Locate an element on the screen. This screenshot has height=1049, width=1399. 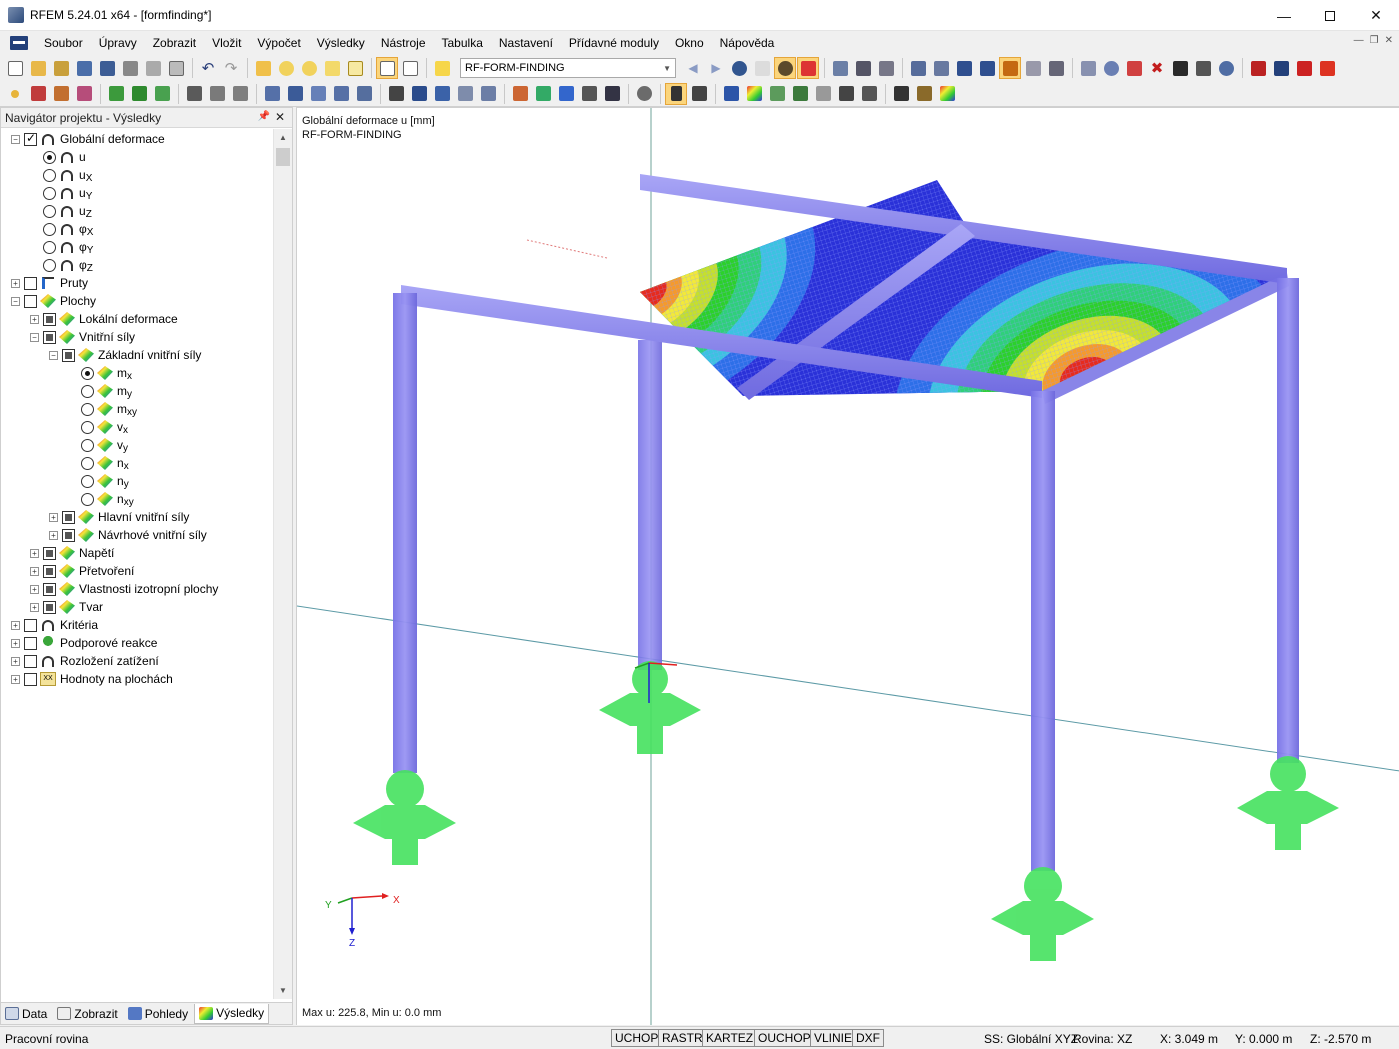
cut-button is located at coordinates (1180, 68).